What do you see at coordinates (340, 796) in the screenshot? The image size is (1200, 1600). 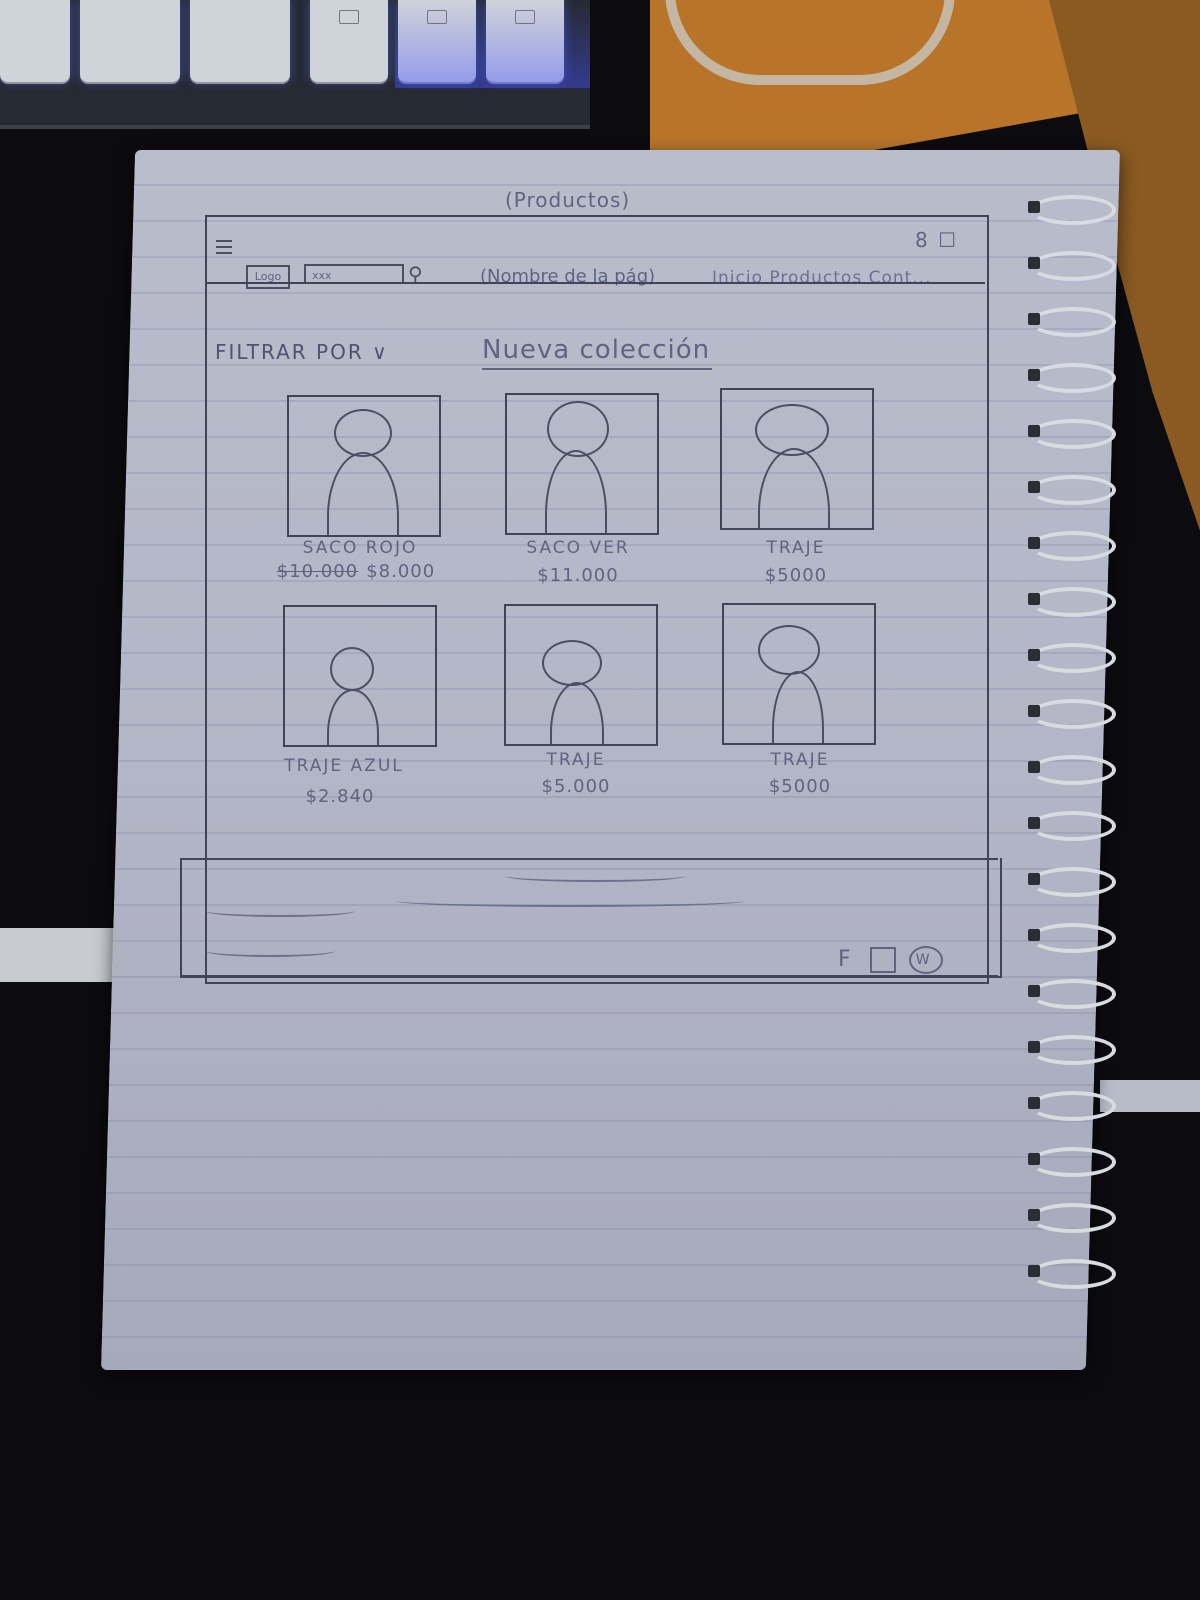 I see `product-price: $2.840` at bounding box center [340, 796].